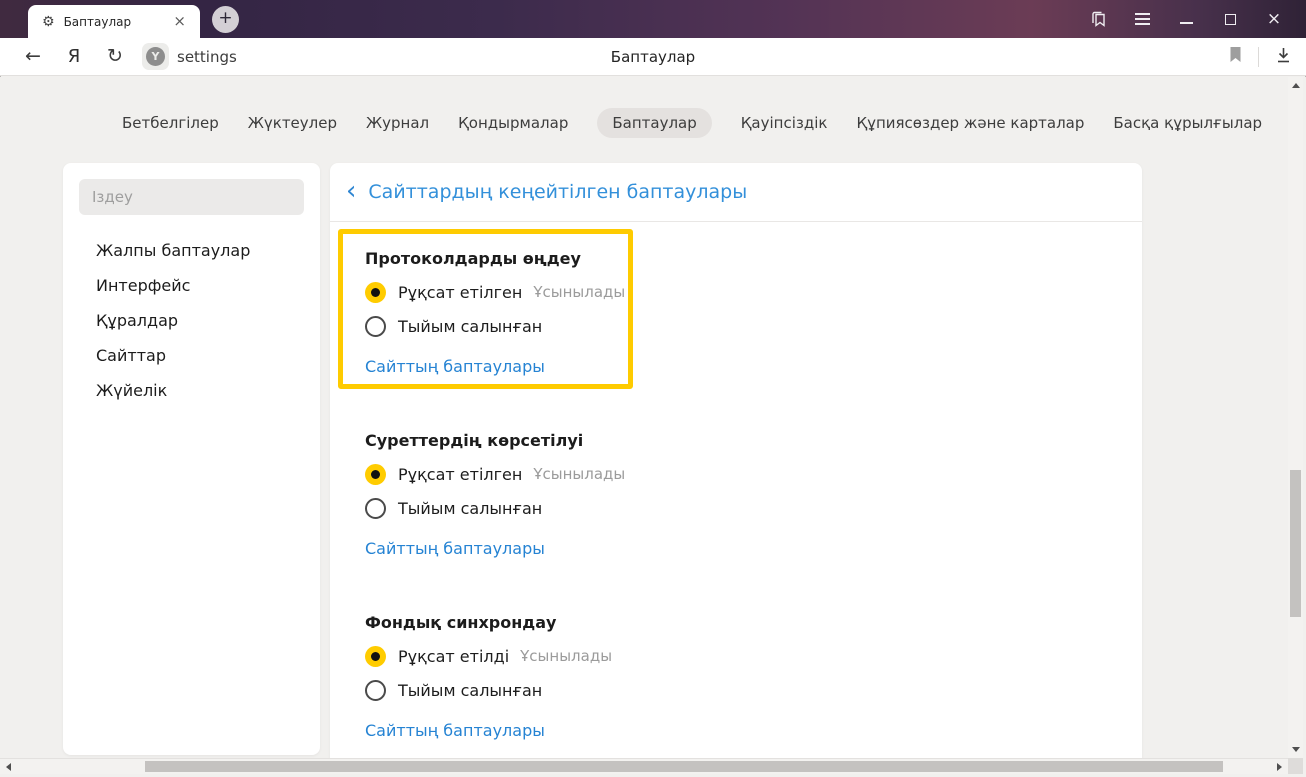 The height and width of the screenshot is (777, 1306). I want to click on search-input, so click(191, 197).